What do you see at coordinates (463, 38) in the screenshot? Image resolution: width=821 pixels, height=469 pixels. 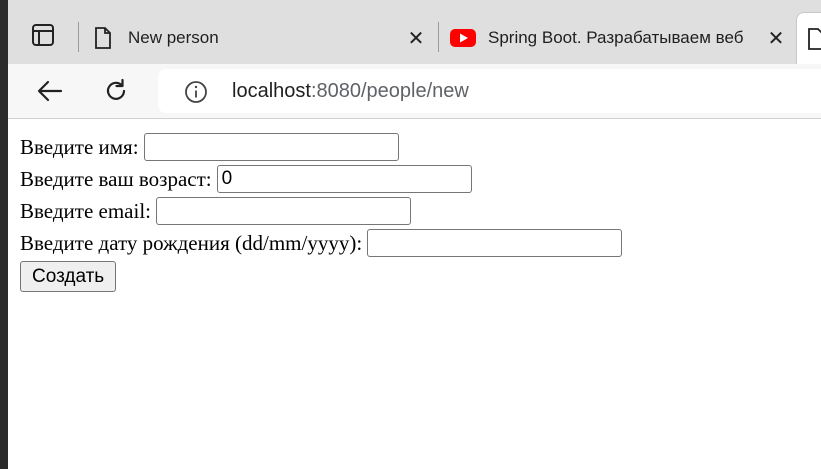 I see `youtube-icon` at bounding box center [463, 38].